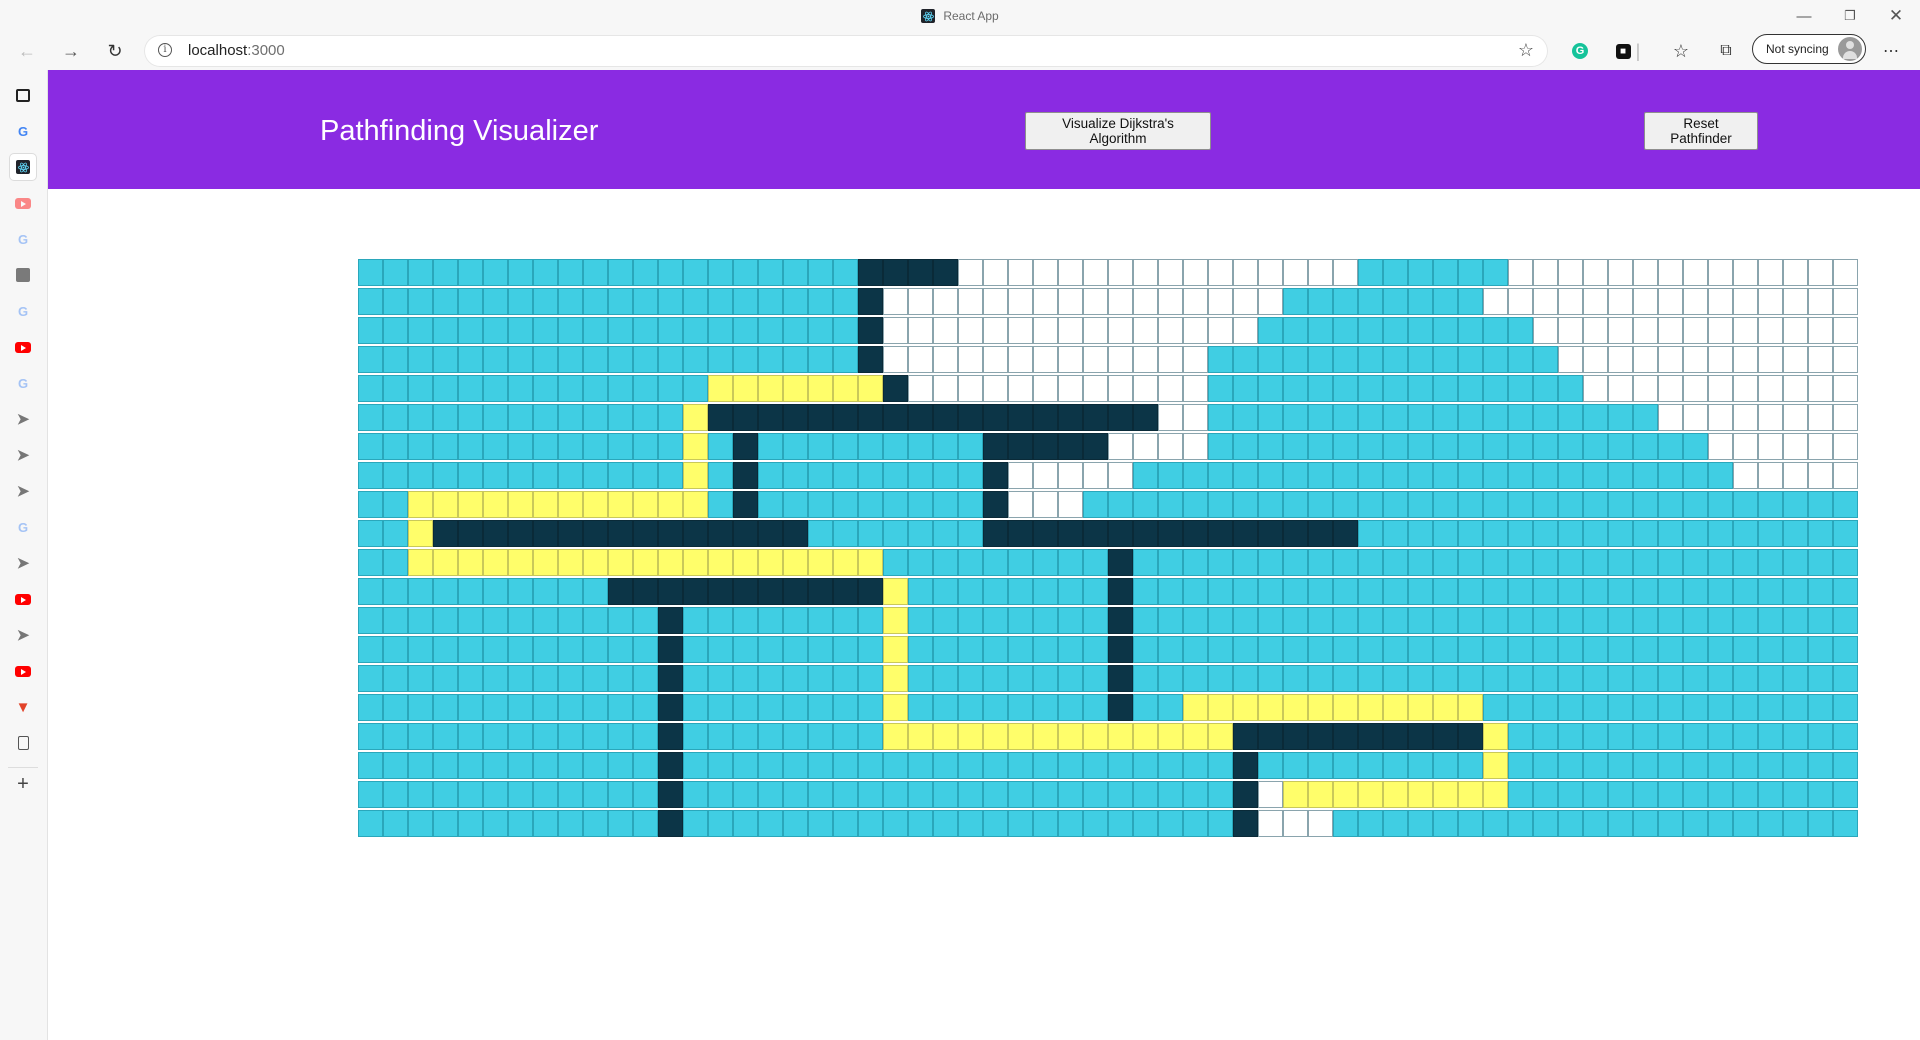 This screenshot has width=1920, height=1040. What do you see at coordinates (1809, 49) in the screenshot?
I see `profile-sync-button: Not syncing` at bounding box center [1809, 49].